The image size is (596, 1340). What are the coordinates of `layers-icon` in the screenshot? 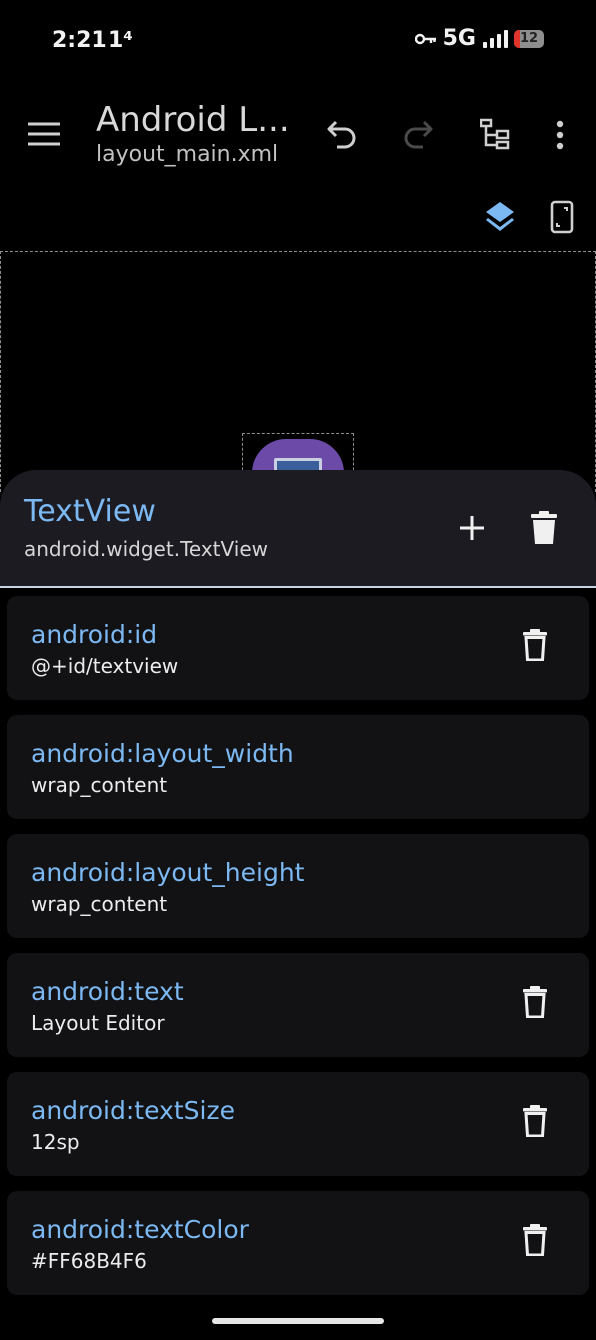 It's located at (500, 217).